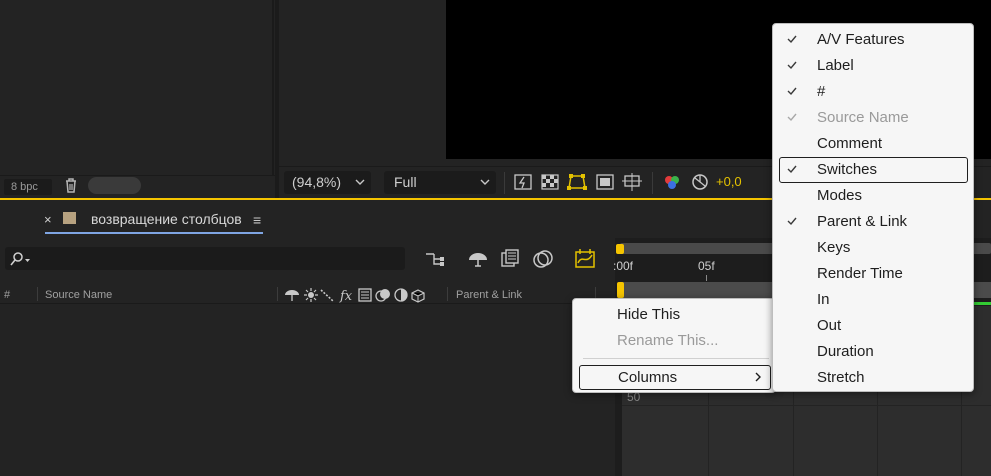 This screenshot has width=991, height=476. I want to click on grid-guides-icon, so click(632, 182).